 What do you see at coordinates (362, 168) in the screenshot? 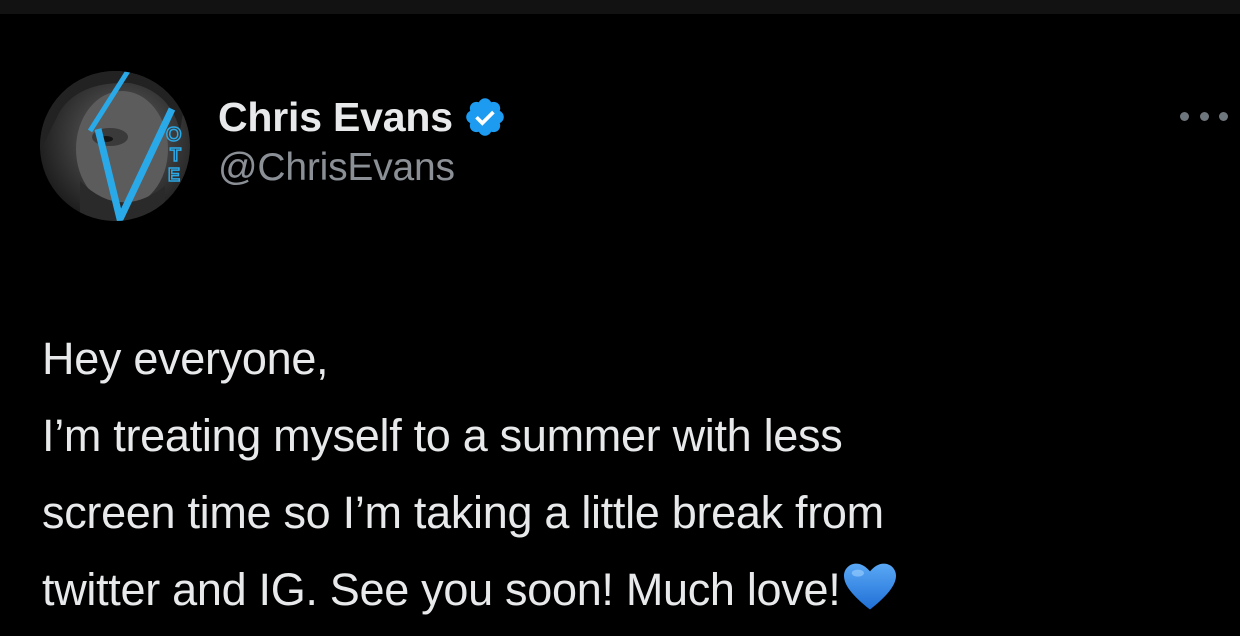
I see `user-handle: @ChrisEvans` at bounding box center [362, 168].